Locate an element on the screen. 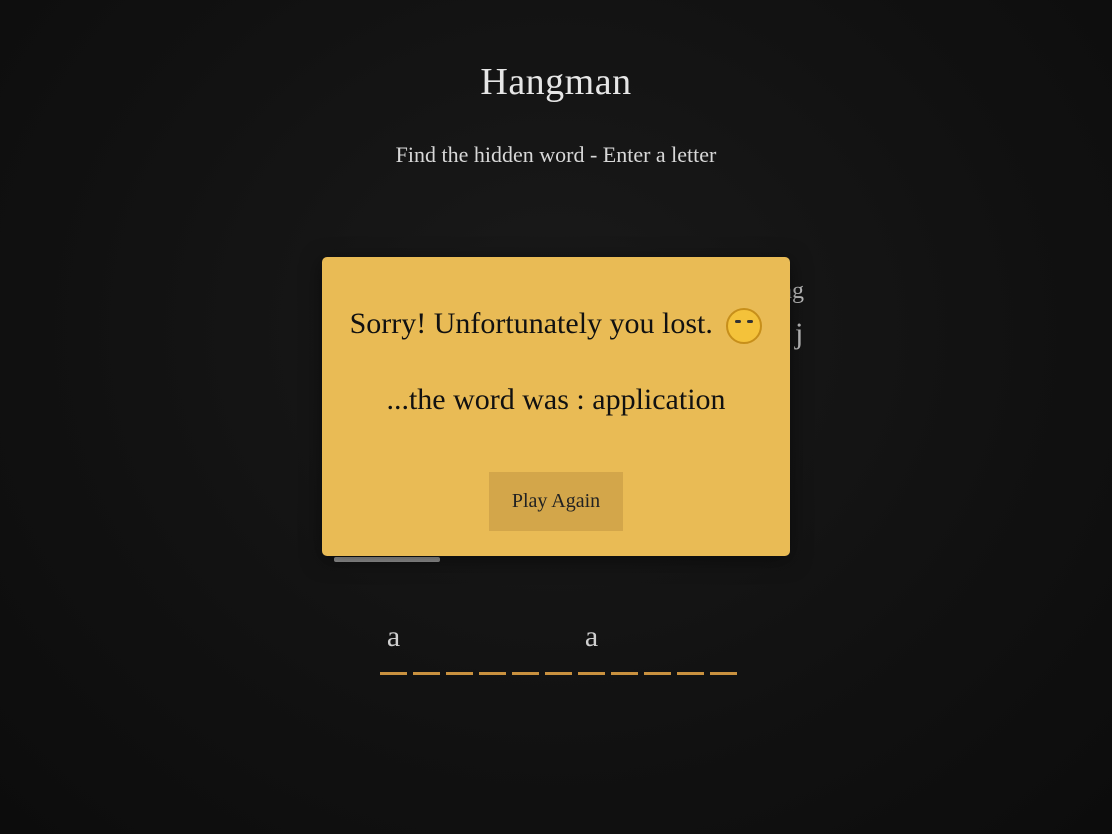  result-message: Sorry! Unfortunately you lost. is located at coordinates (556, 326).